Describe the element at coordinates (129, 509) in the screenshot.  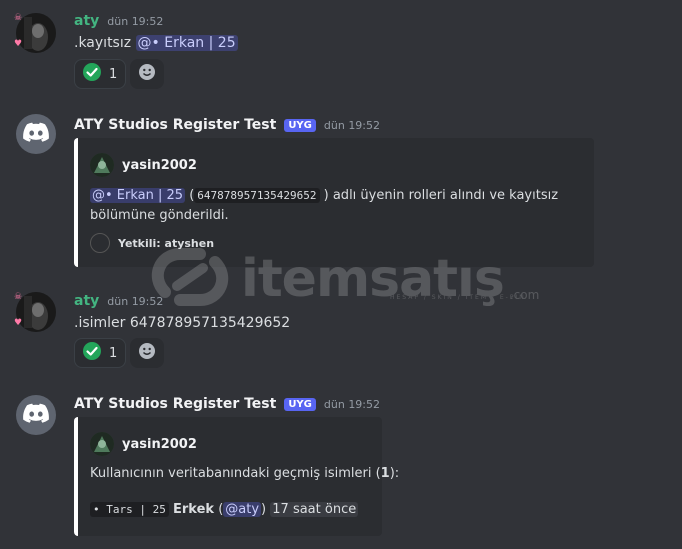
I see `entry-name-code: • Tars | 25` at that location.